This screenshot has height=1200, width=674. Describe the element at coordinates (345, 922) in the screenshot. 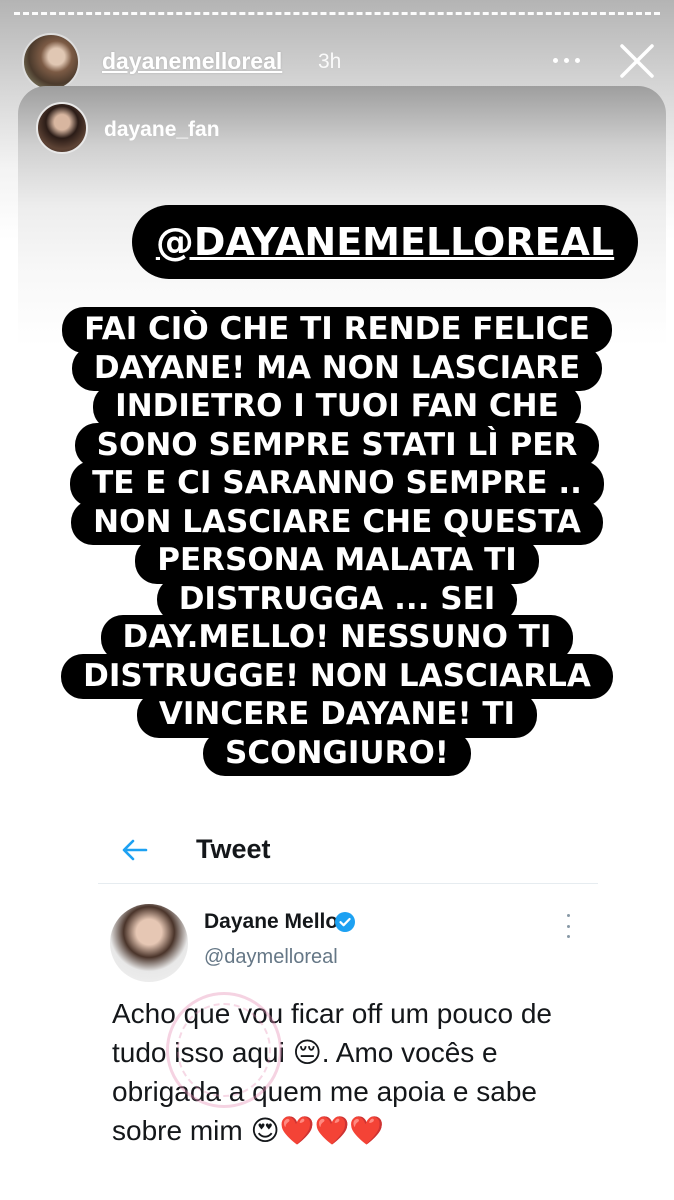

I see `verified-badge-icon` at that location.